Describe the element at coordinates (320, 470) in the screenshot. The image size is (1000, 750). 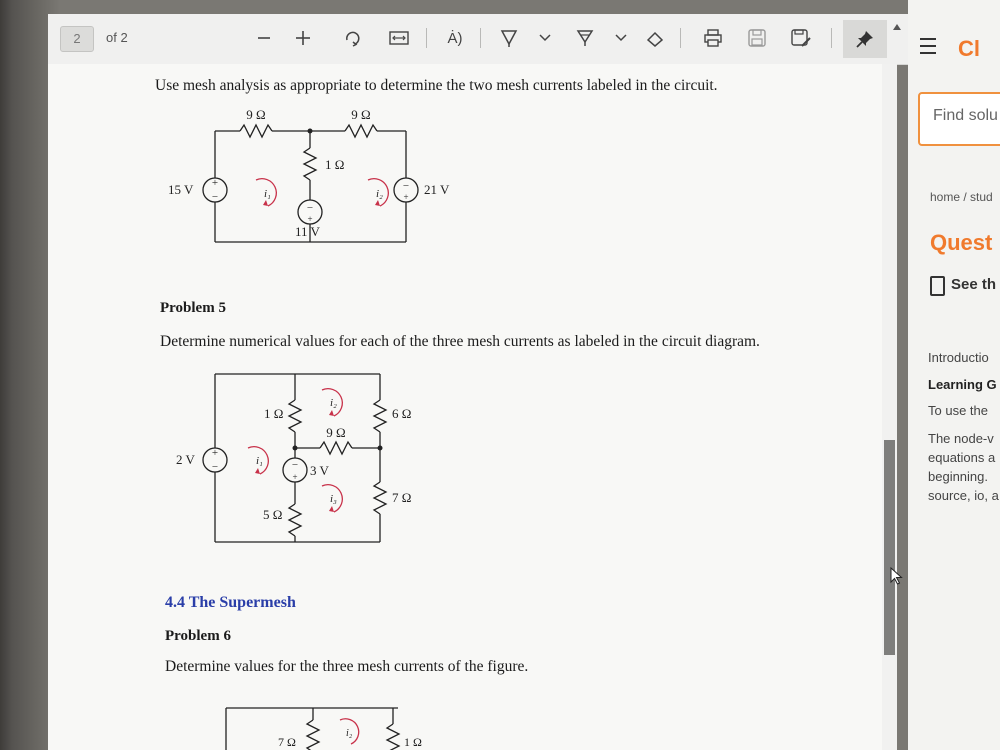
I see `voltage-source-label: 3 V` at that location.